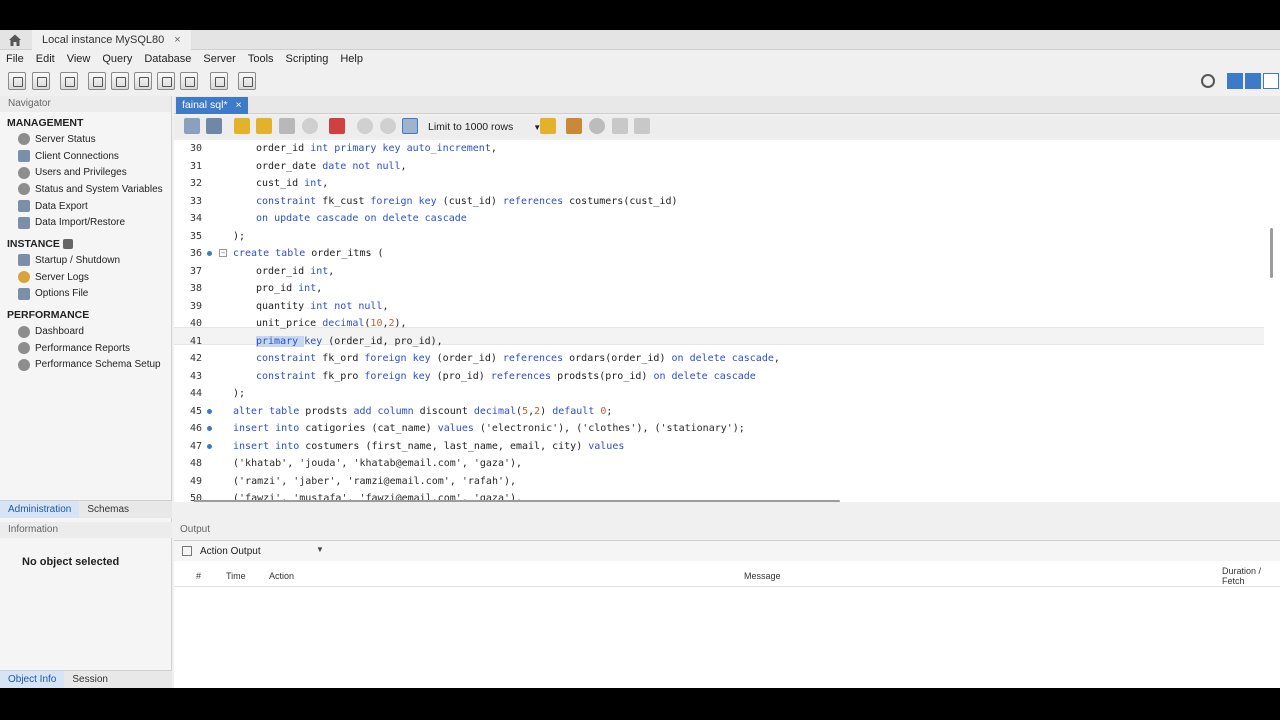 The width and height of the screenshot is (1280, 720). What do you see at coordinates (1271, 81) in the screenshot?
I see `toggle-secondary-sidebar-icon` at bounding box center [1271, 81].